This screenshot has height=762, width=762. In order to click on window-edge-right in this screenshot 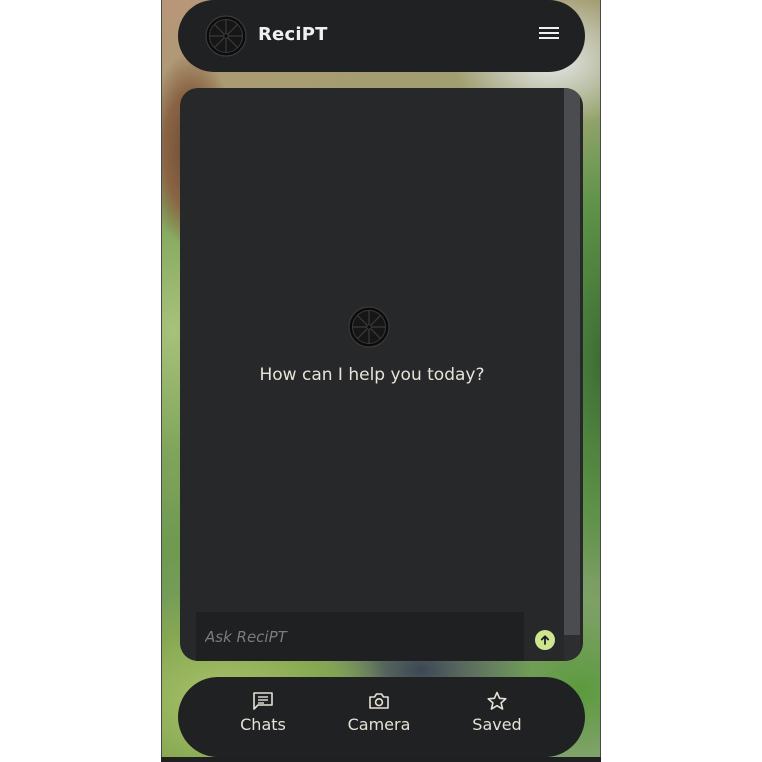, I will do `click(600, 381)`.